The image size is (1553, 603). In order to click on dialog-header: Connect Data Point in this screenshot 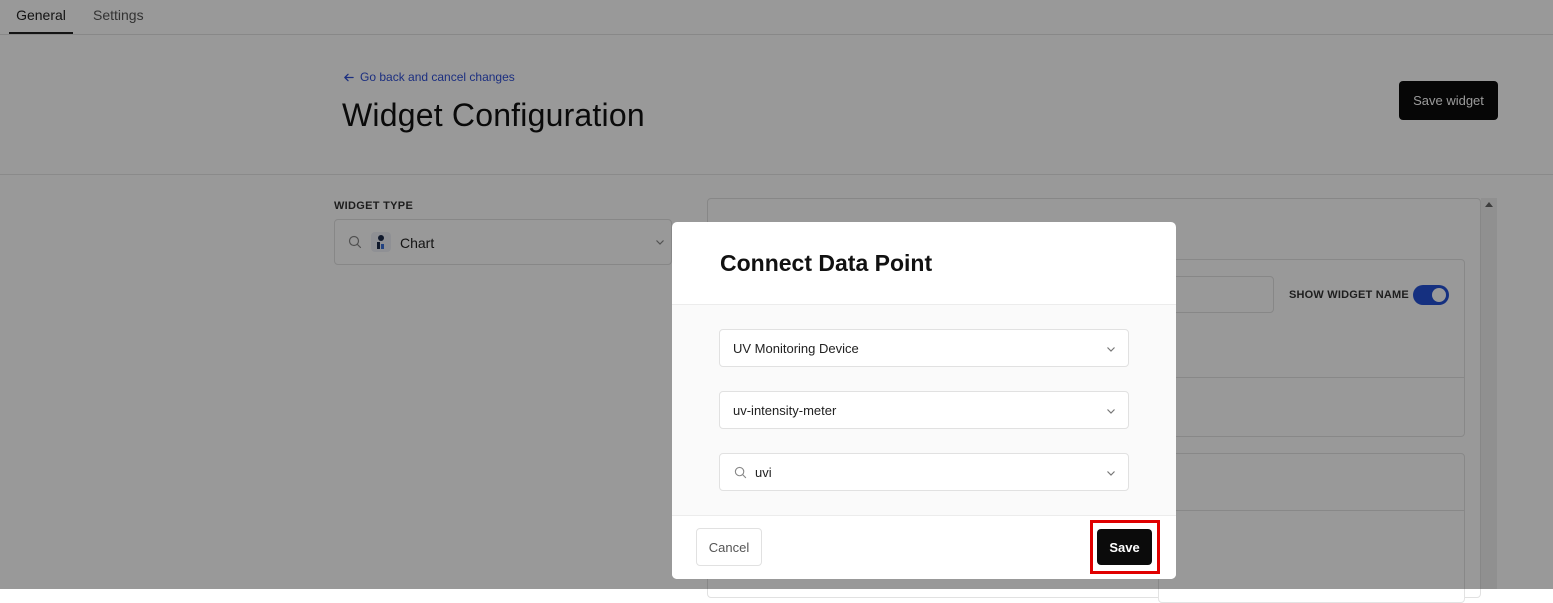, I will do `click(924, 263)`.